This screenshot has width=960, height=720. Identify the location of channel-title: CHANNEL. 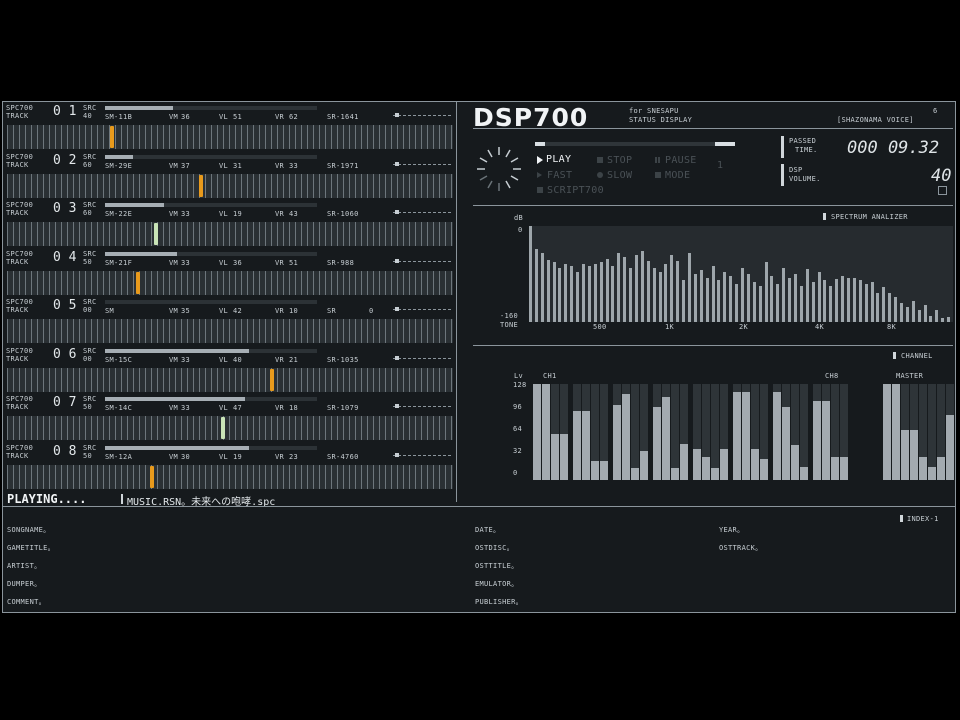
(917, 356).